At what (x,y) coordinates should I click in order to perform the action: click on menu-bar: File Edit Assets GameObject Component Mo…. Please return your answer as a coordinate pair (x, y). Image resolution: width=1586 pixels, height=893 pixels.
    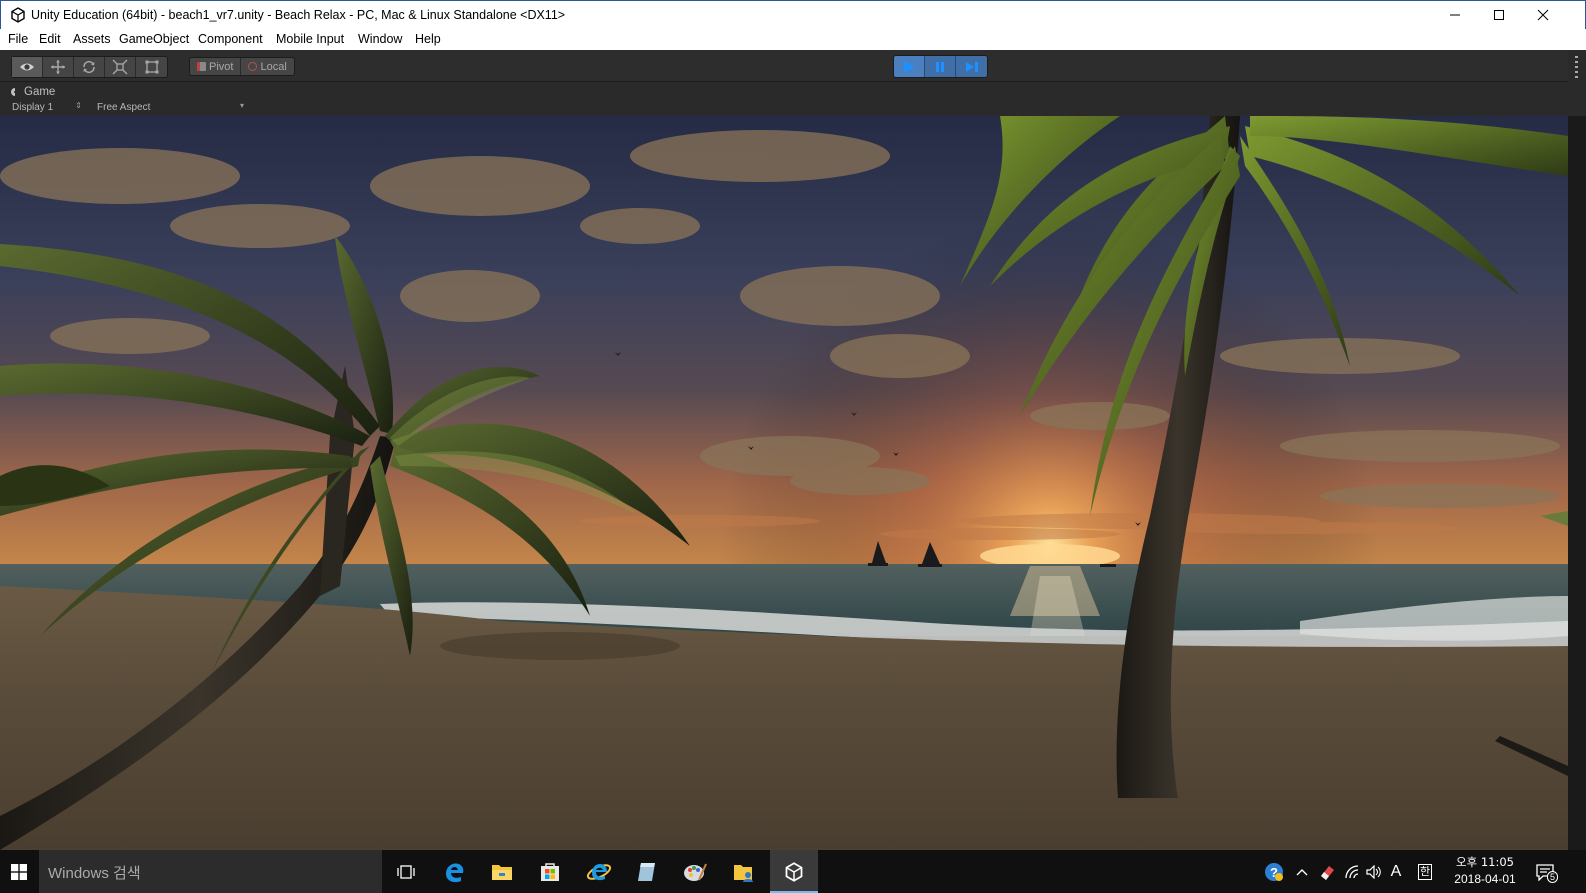
    Looking at the image, I should click on (793, 39).